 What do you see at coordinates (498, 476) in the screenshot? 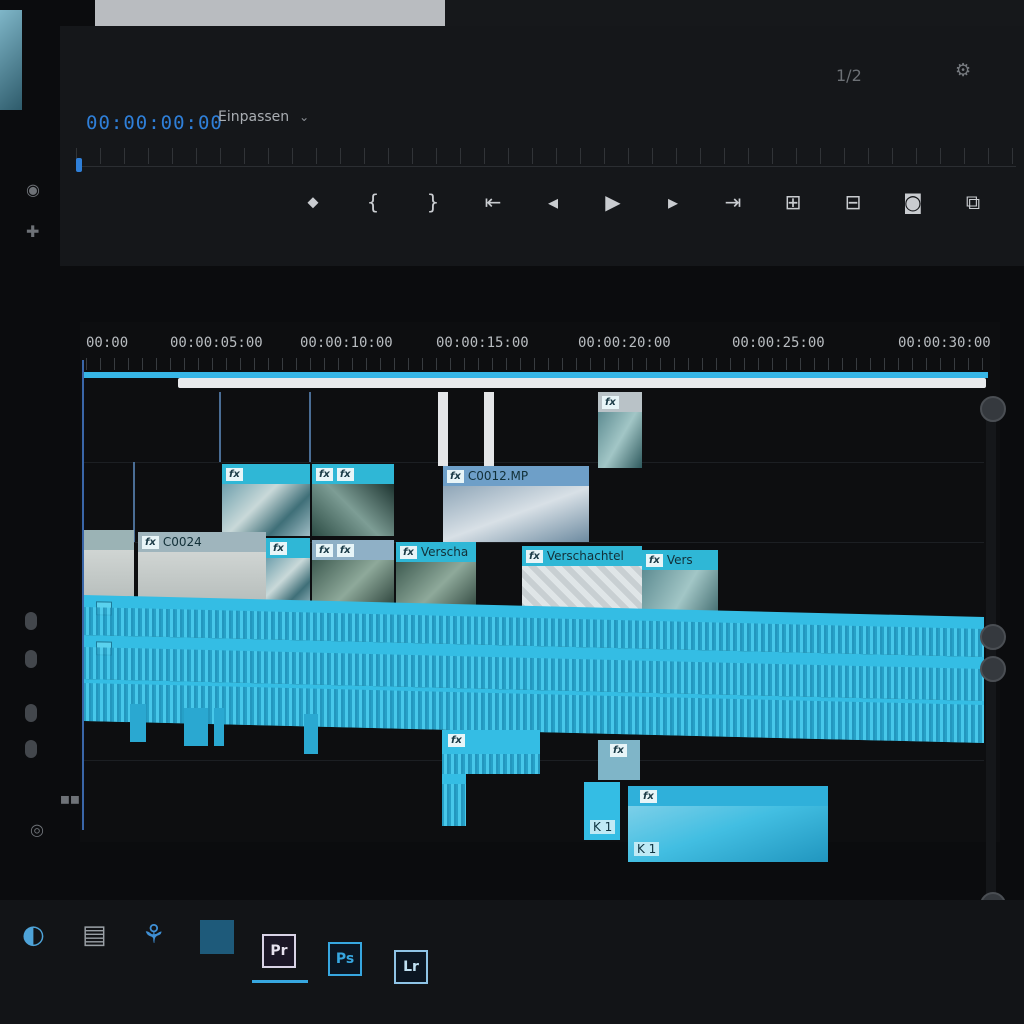
I see `clip-name: C0012.MP` at bounding box center [498, 476].